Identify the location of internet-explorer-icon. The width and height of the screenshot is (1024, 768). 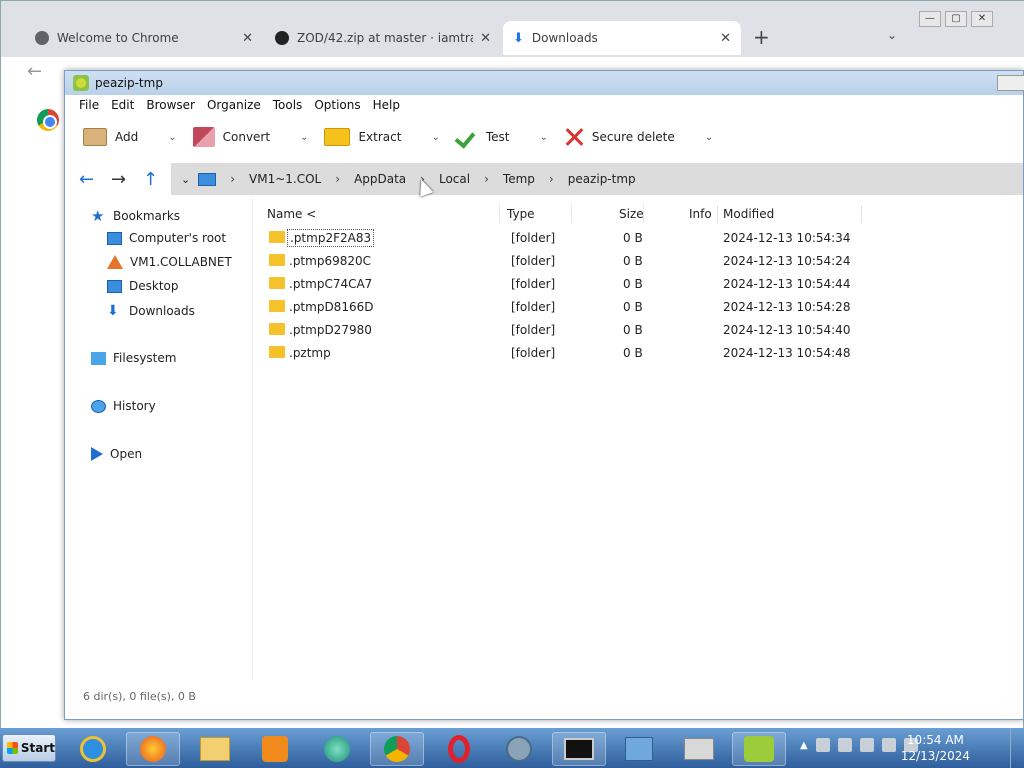
(93, 749).